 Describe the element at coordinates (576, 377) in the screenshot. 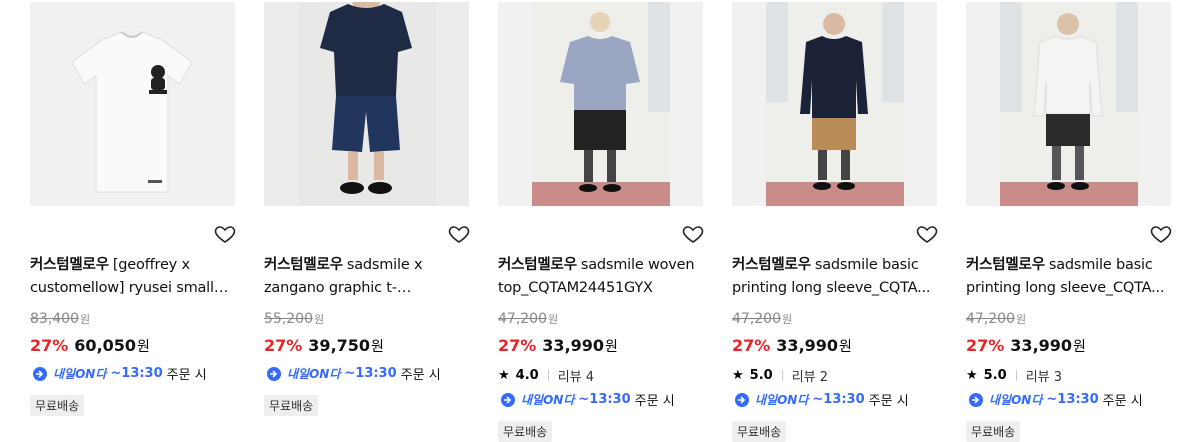

I see `review-count: 리뷰 4` at that location.